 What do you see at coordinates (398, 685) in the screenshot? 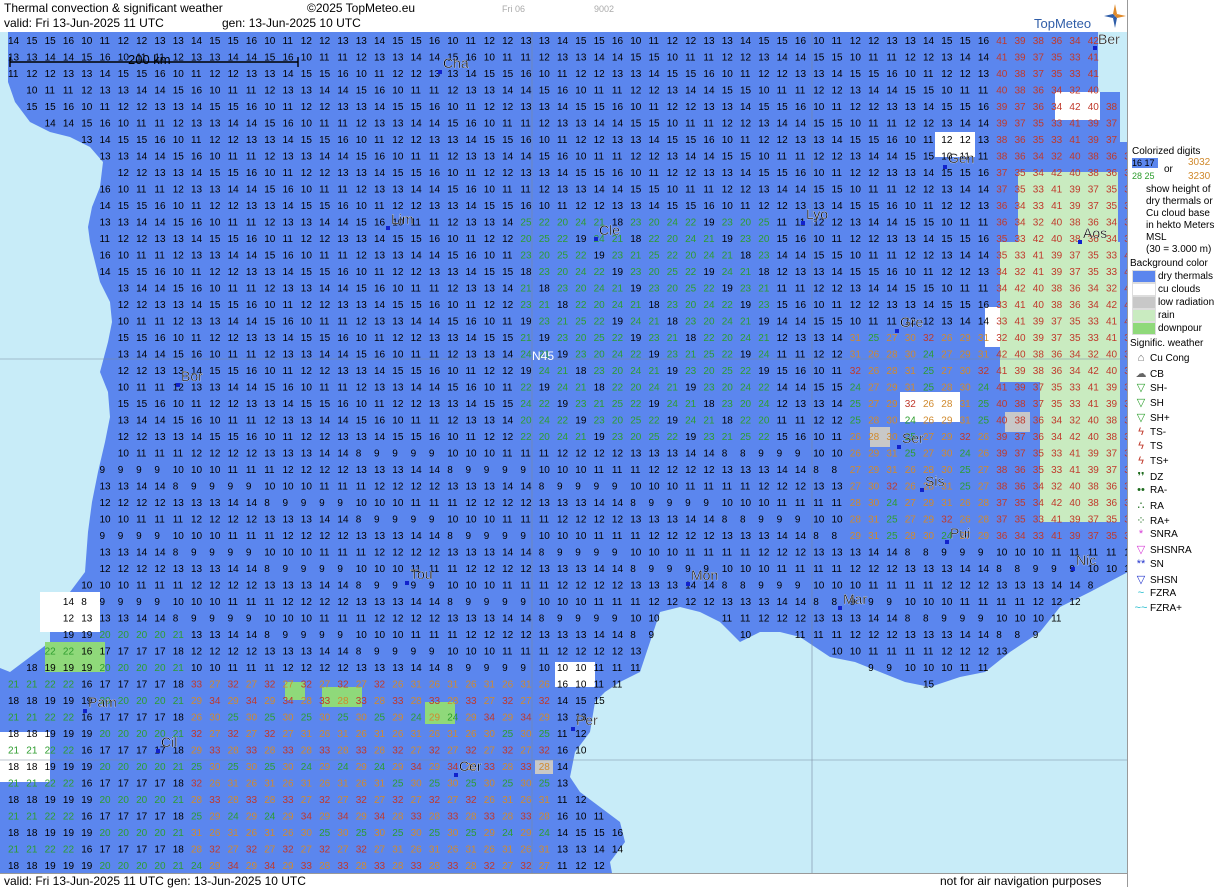
I see `thermal-height-digit: 26` at bounding box center [398, 685].